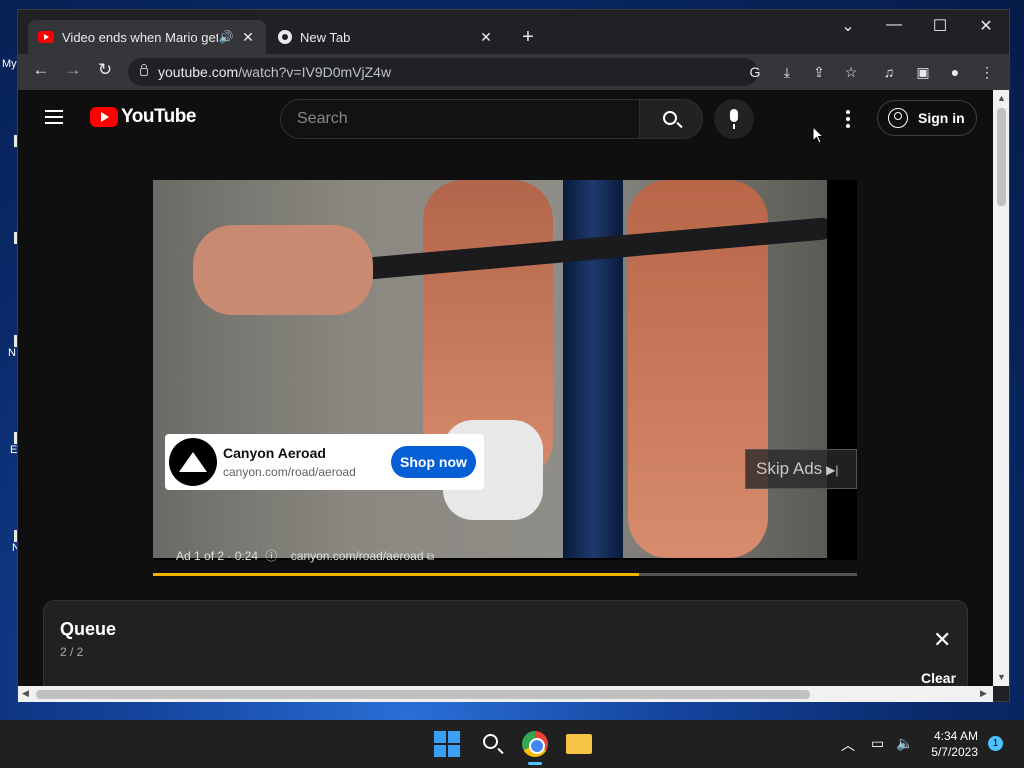 This screenshot has height=768, width=1024. What do you see at coordinates (396, 574) in the screenshot?
I see `ad-progress-fill` at bounding box center [396, 574].